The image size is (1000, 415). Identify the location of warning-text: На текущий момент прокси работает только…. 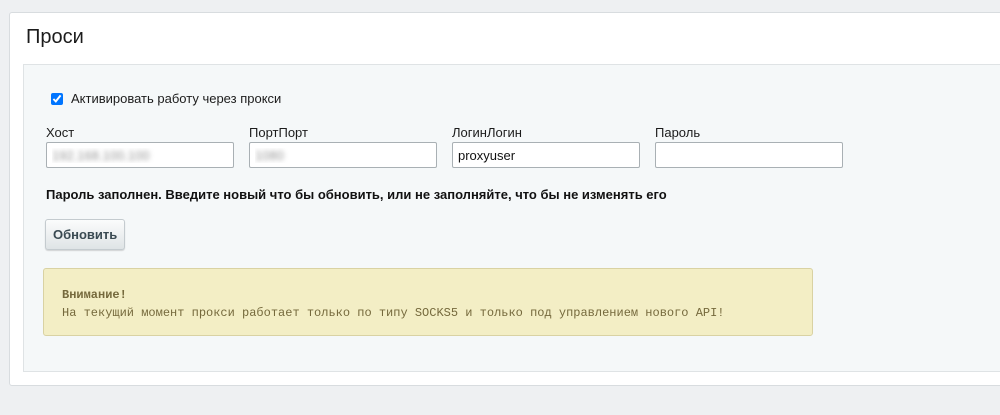
(393, 313).